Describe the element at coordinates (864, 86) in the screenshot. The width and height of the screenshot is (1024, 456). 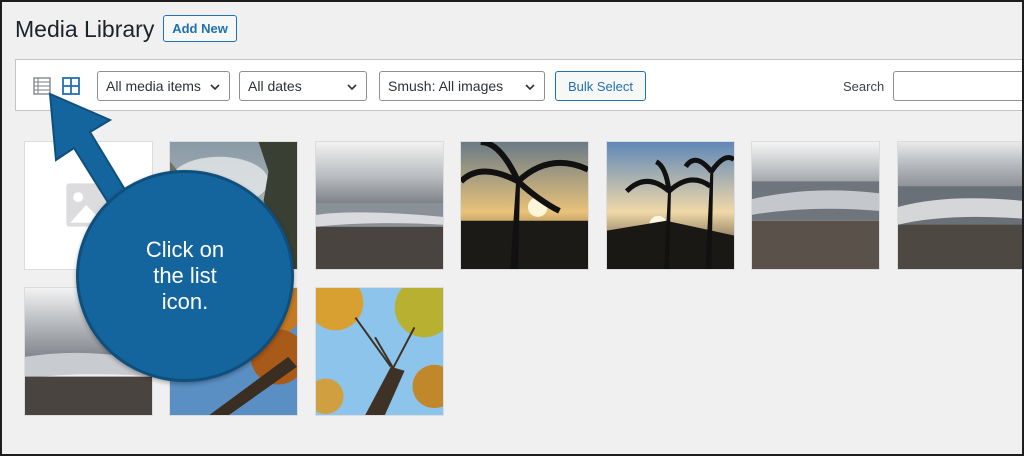
I see `search-label: Search` at that location.